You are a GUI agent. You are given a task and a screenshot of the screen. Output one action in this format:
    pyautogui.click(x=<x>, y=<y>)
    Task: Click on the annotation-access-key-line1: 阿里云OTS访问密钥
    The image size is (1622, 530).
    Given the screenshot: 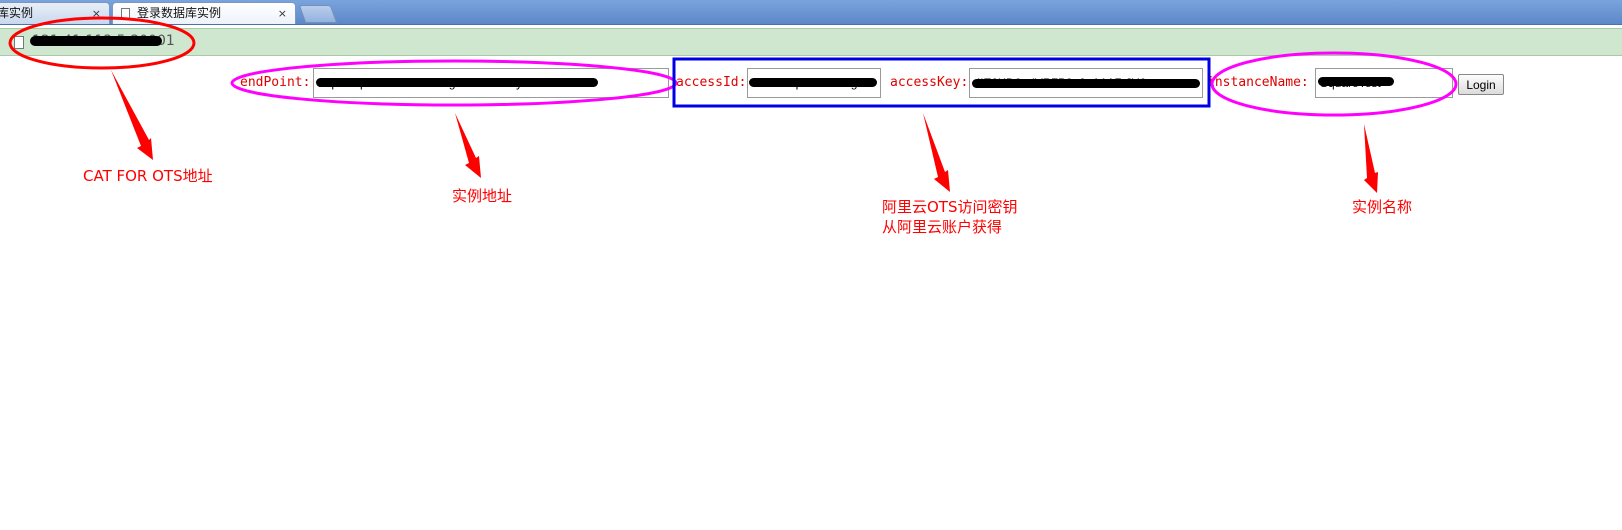 What is the action you would take?
    pyautogui.click(x=950, y=207)
    